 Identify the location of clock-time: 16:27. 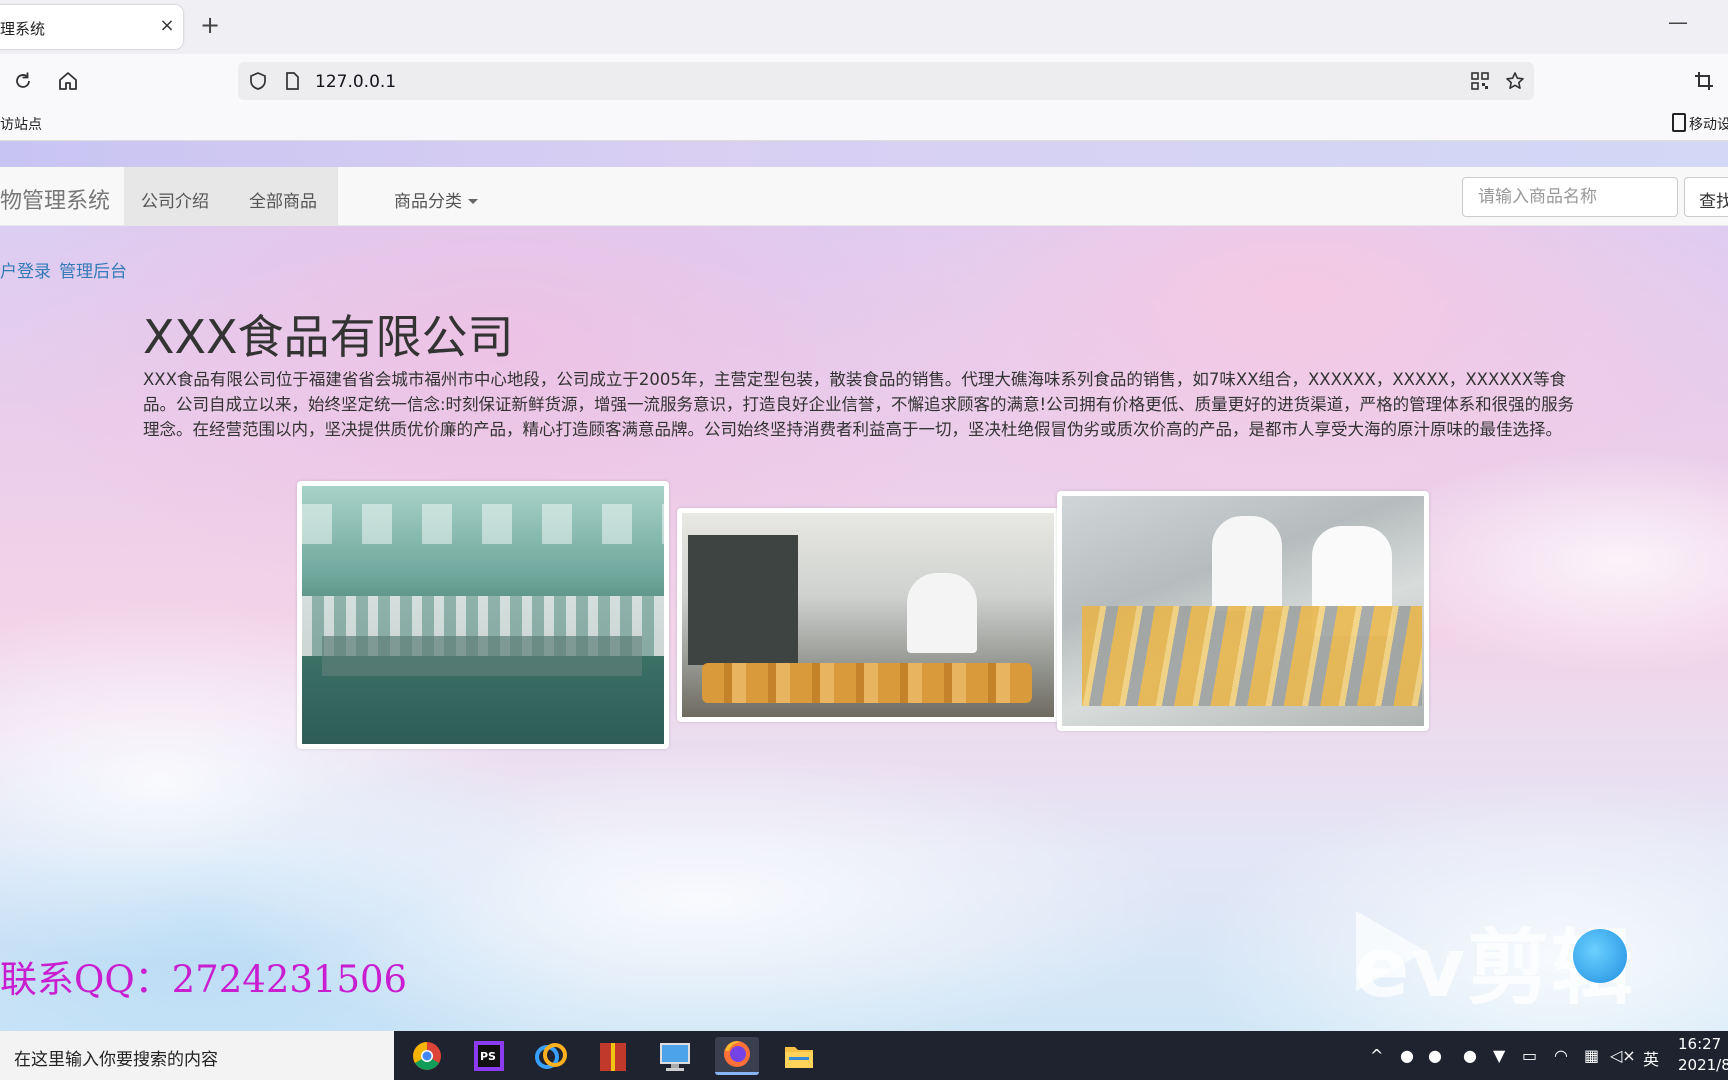
(1700, 1044).